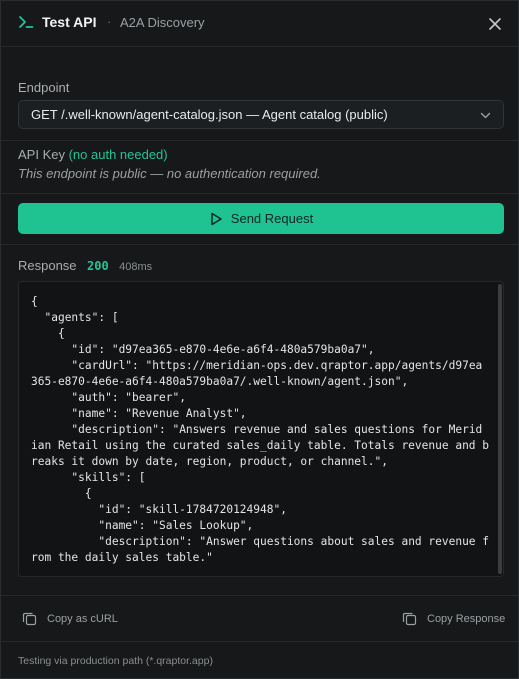 The height and width of the screenshot is (679, 519). I want to click on chevron-down-icon, so click(485, 115).